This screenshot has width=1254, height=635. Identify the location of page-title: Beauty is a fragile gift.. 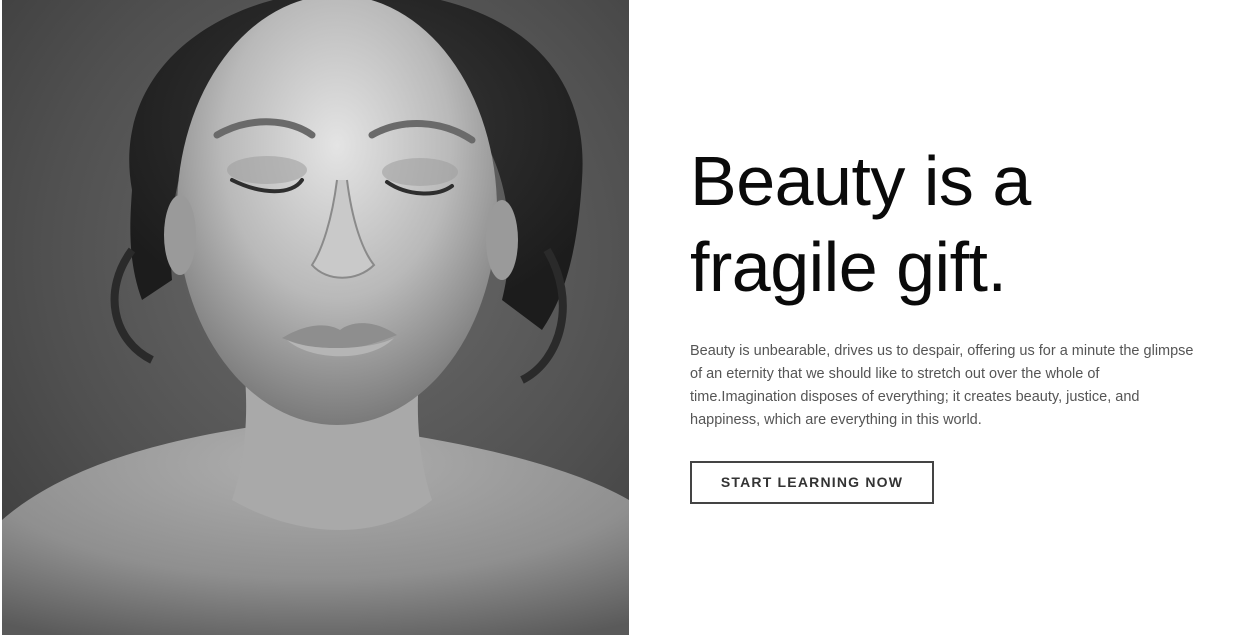
(950, 224).